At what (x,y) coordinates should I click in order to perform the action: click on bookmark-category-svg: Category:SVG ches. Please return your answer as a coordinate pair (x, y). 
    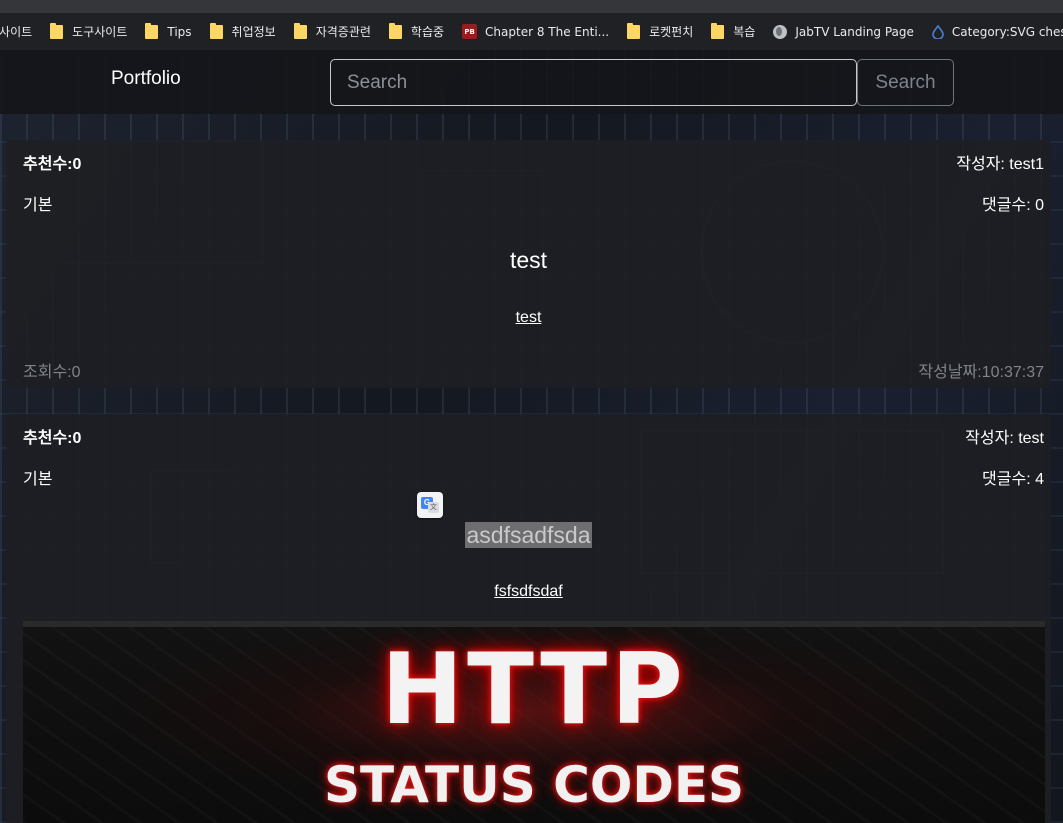
    Looking at the image, I should click on (993, 31).